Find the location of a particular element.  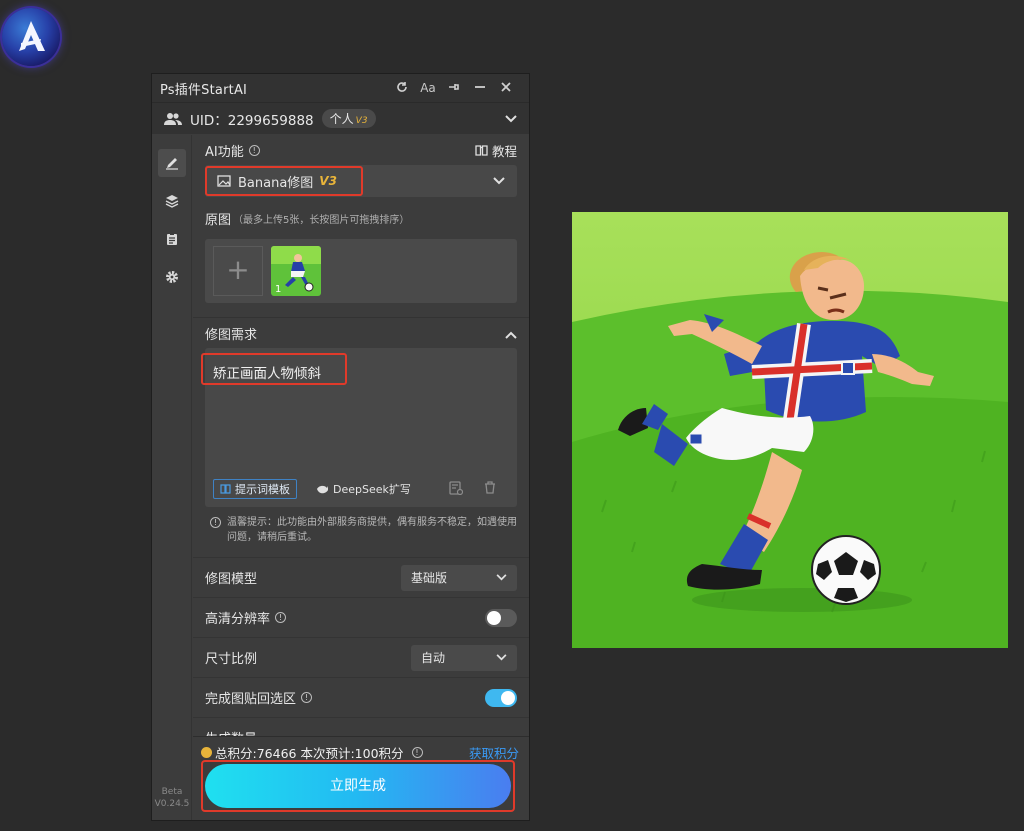

model-value: 基础版 is located at coordinates (429, 578).